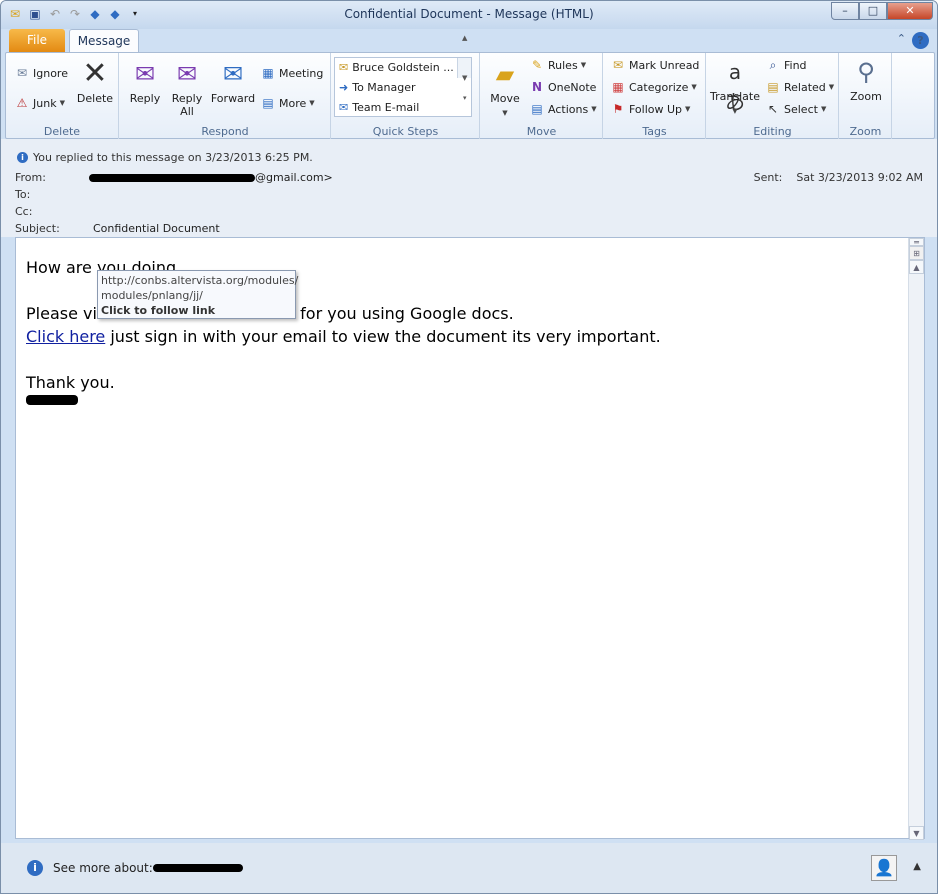 This screenshot has height=894, width=938. I want to click on forward-icon: ➜, so click(344, 87).